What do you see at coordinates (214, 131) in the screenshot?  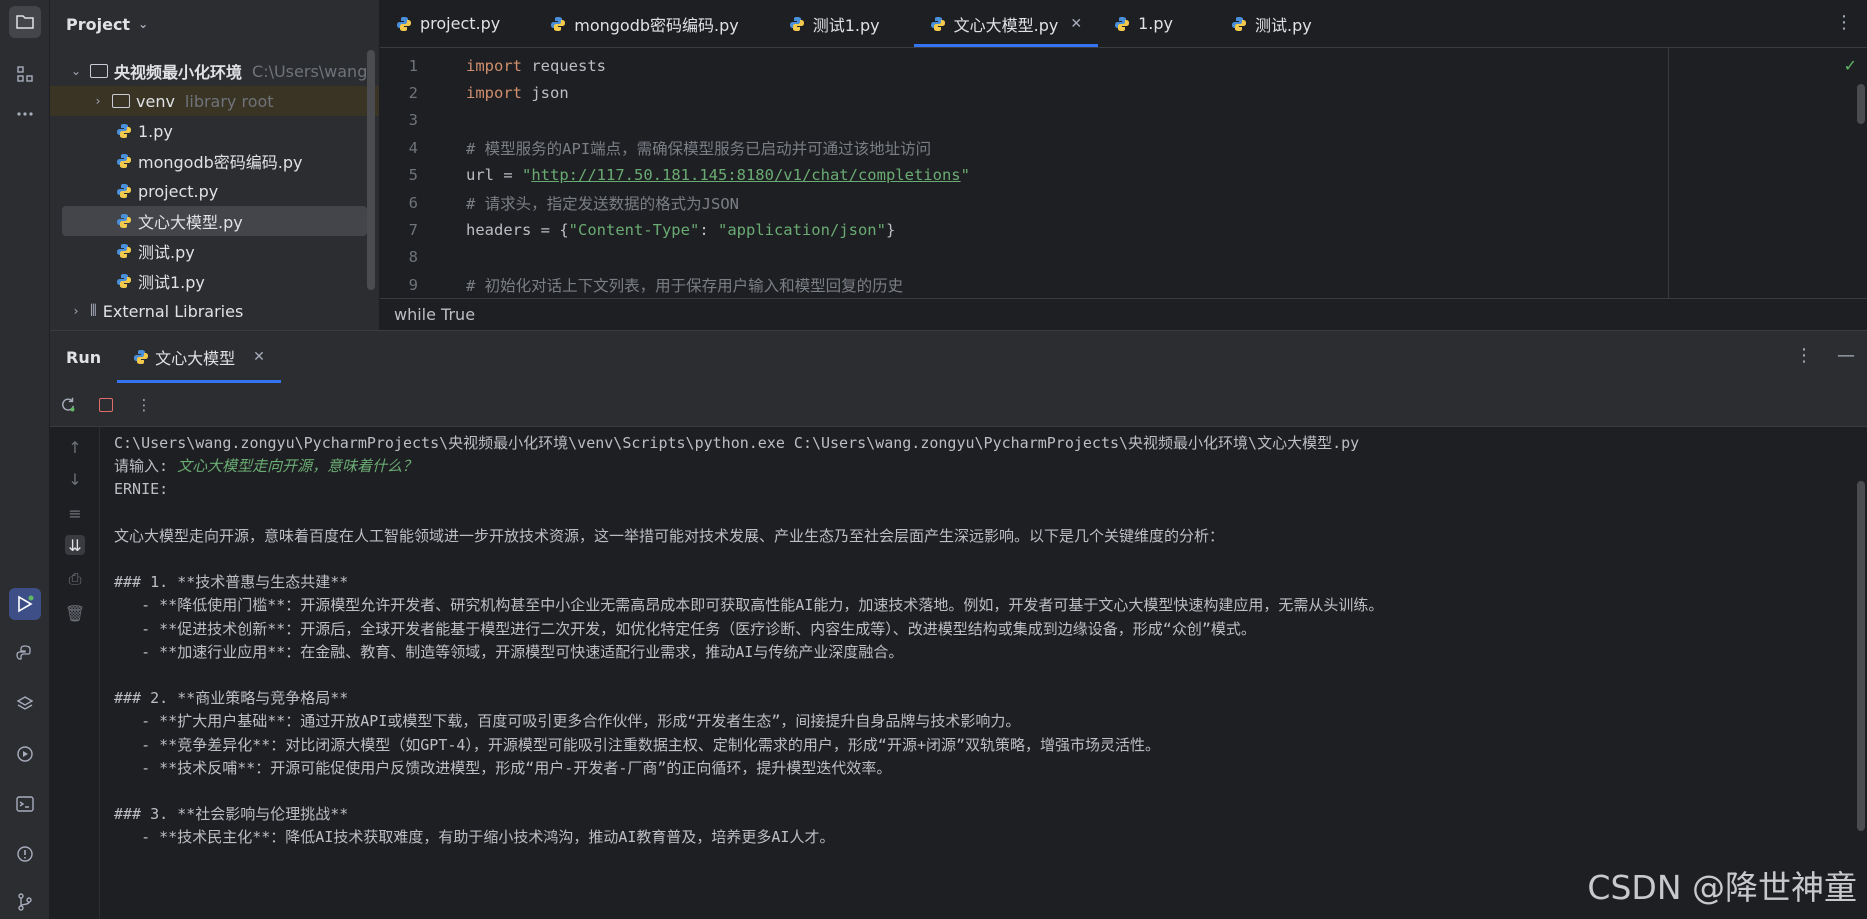 I see `tree-file: 1.py` at bounding box center [214, 131].